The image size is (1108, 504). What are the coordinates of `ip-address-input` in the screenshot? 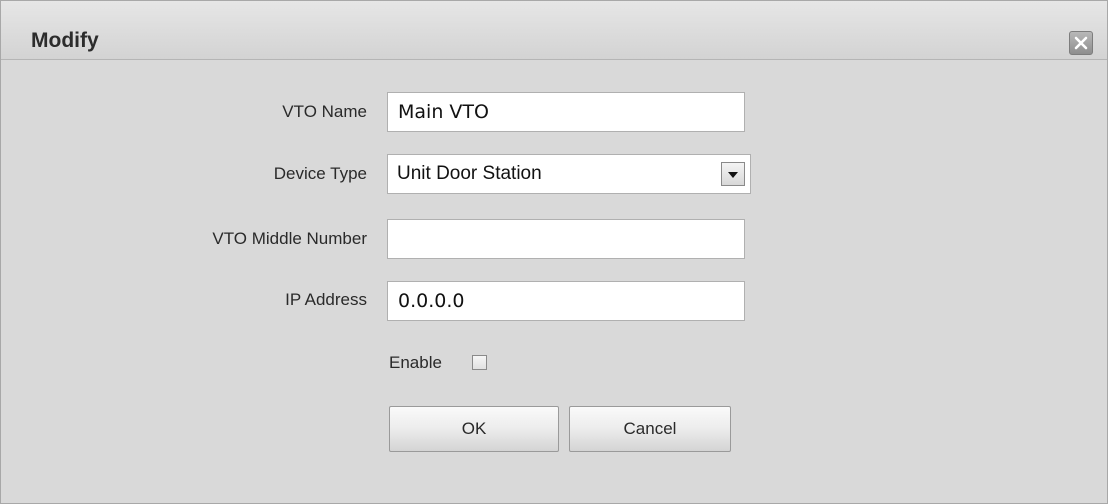 It's located at (566, 301).